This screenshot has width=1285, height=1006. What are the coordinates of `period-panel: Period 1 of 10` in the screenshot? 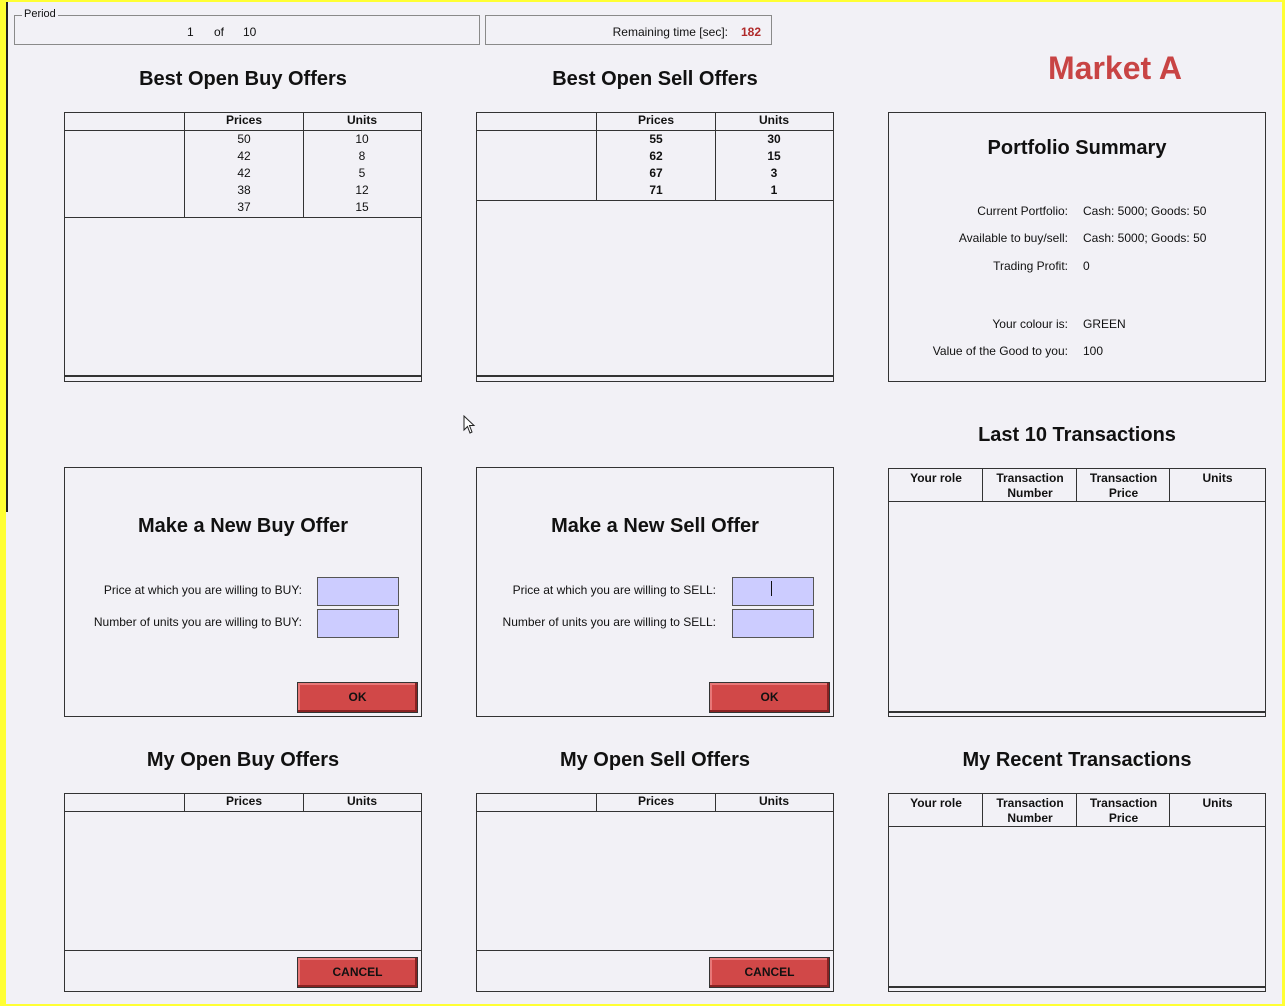 It's located at (247, 26).